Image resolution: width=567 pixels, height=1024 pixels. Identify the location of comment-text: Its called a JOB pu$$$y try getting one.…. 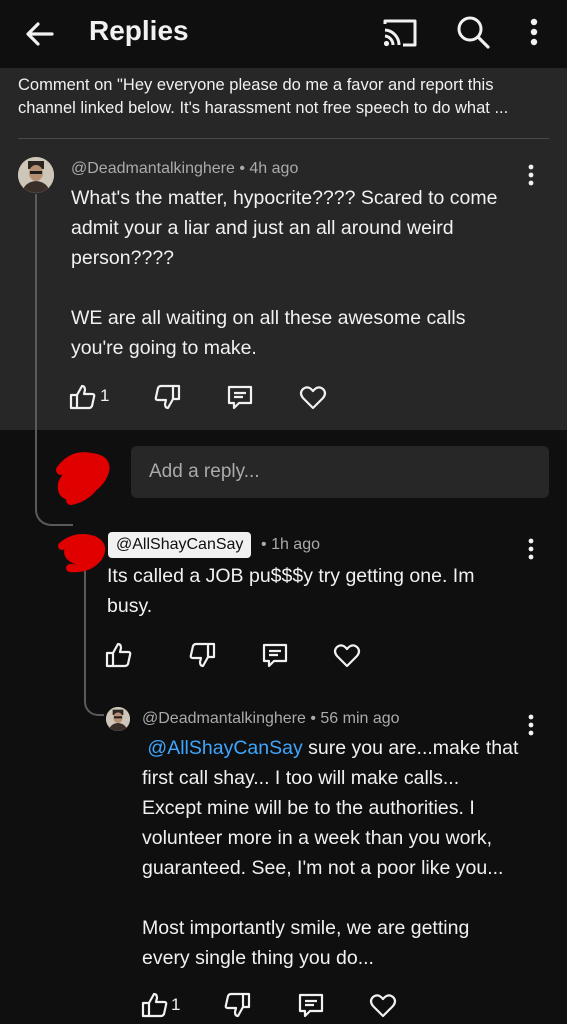
(317, 591).